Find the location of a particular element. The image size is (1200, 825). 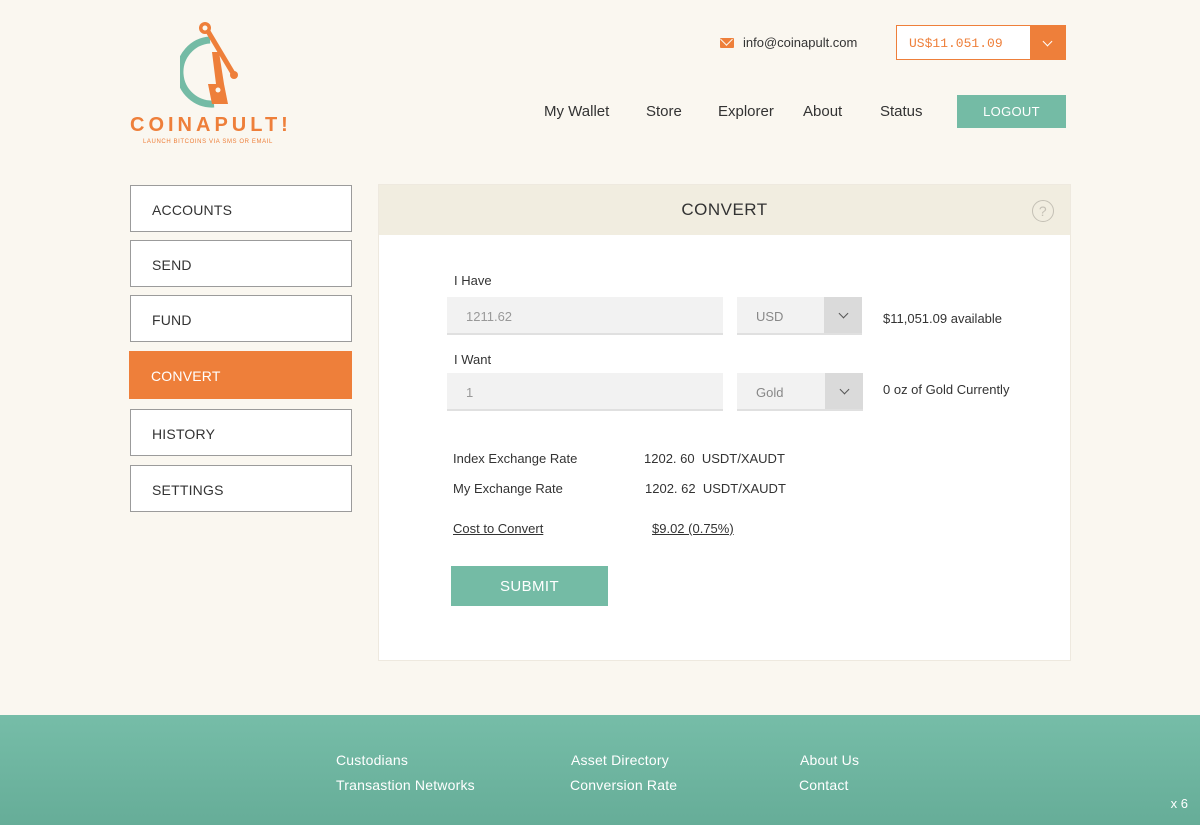

want-currency-toggle is located at coordinates (844, 391).